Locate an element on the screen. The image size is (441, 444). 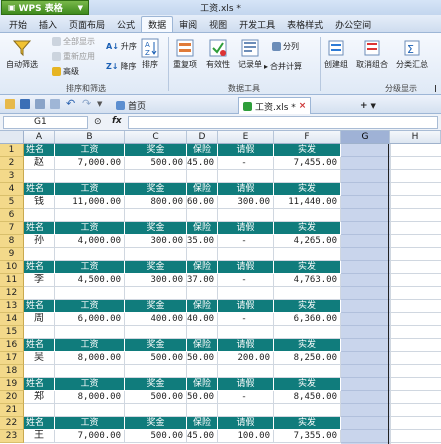
value-cell: 7,000.00 is located at coordinates (90, 436).